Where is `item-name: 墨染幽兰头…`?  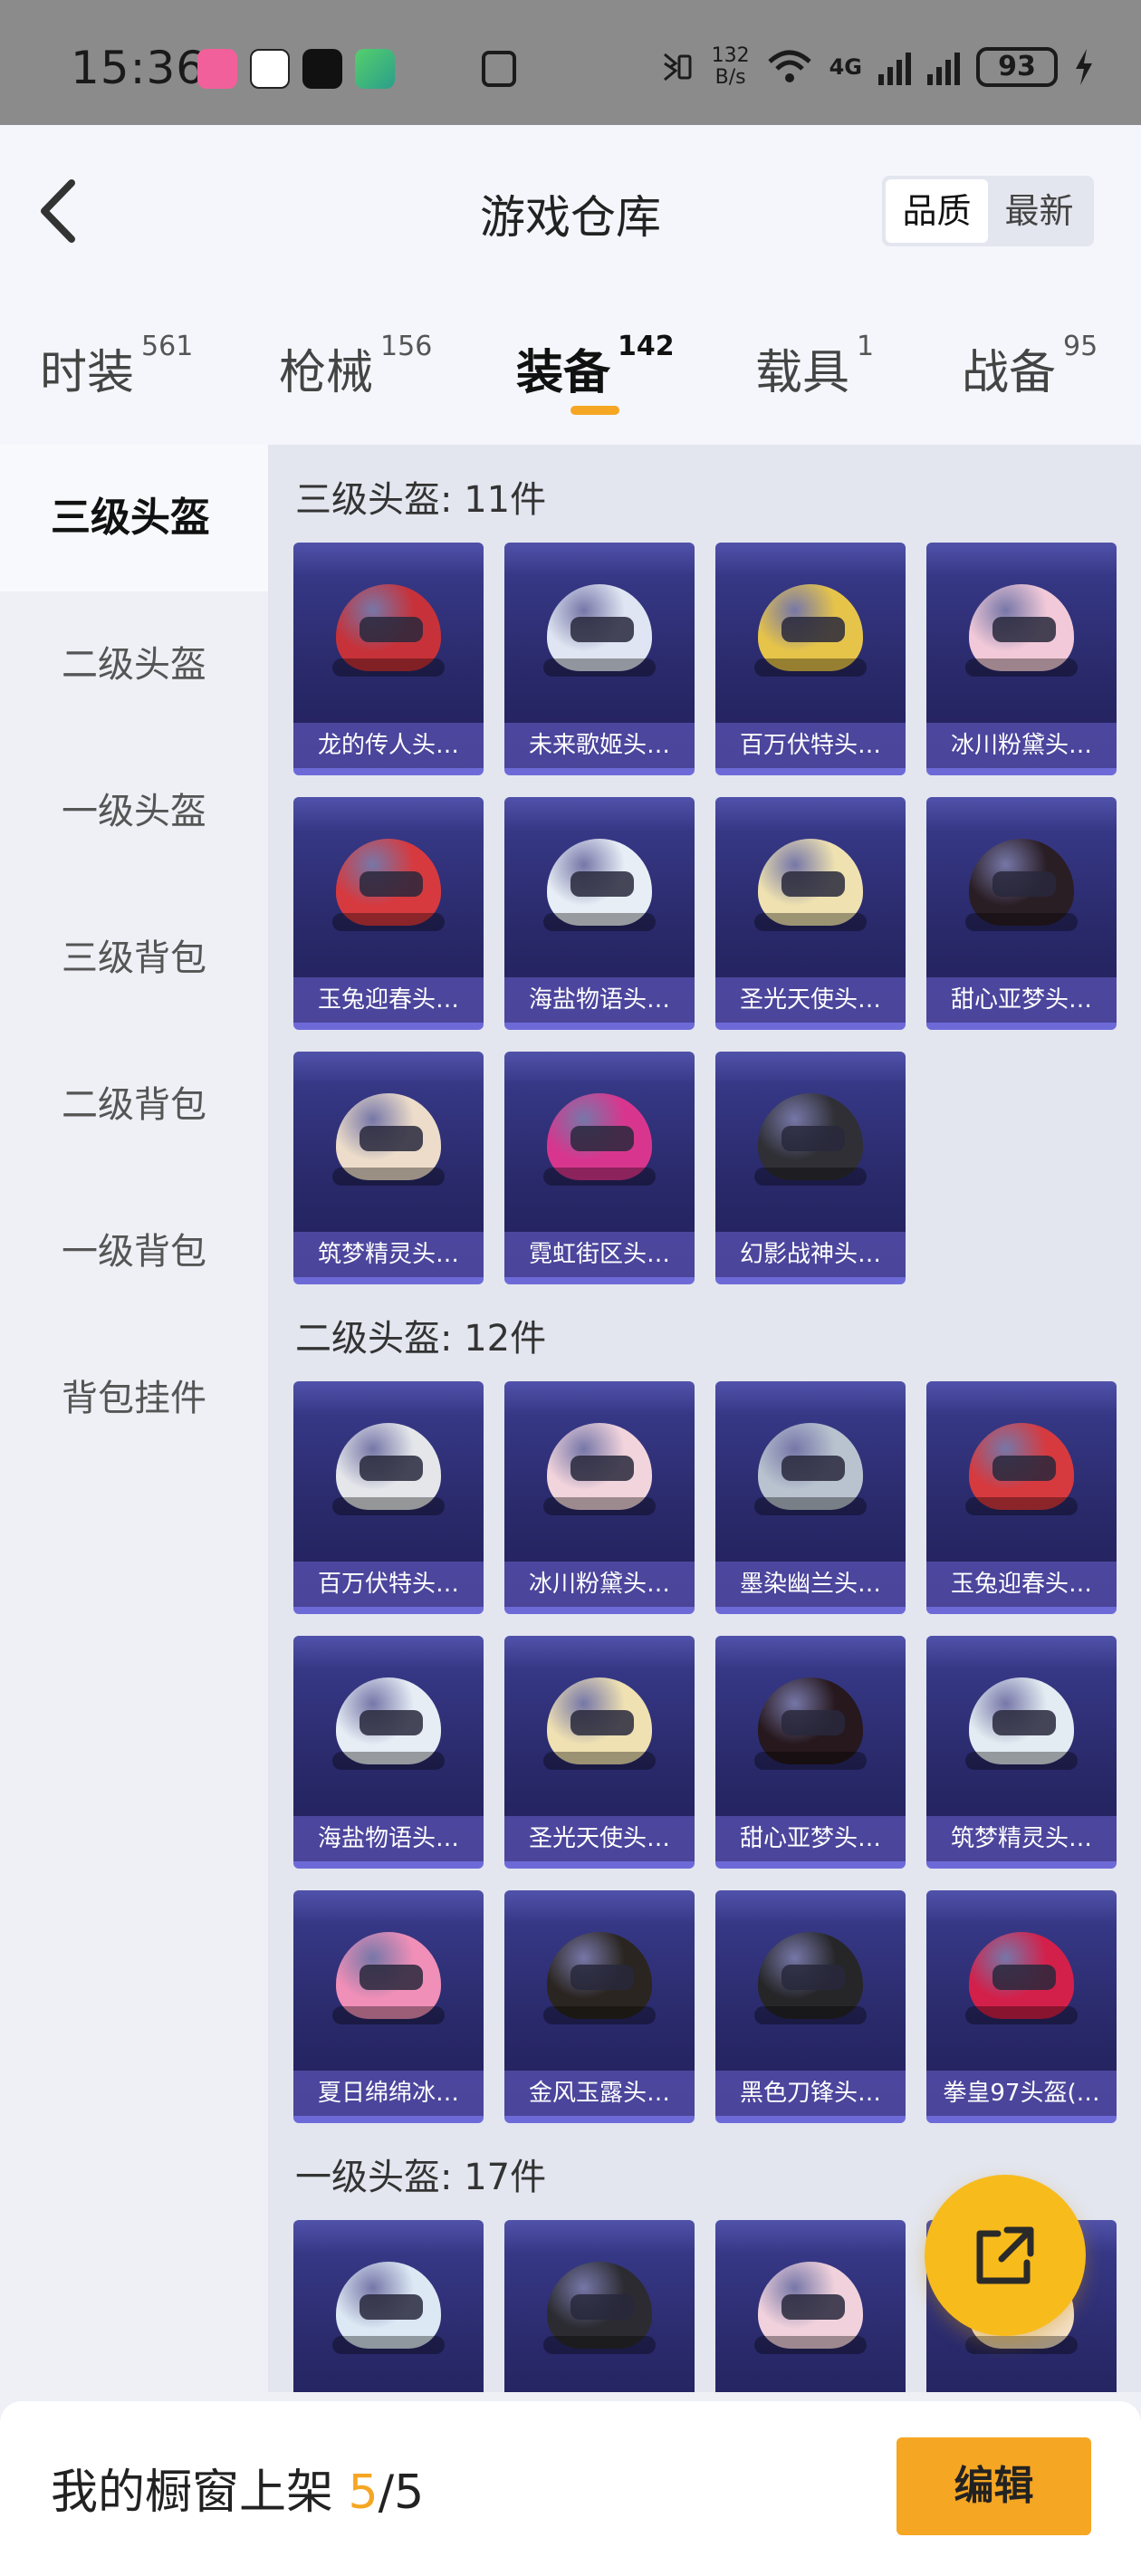 item-name: 墨染幽兰头… is located at coordinates (811, 1584).